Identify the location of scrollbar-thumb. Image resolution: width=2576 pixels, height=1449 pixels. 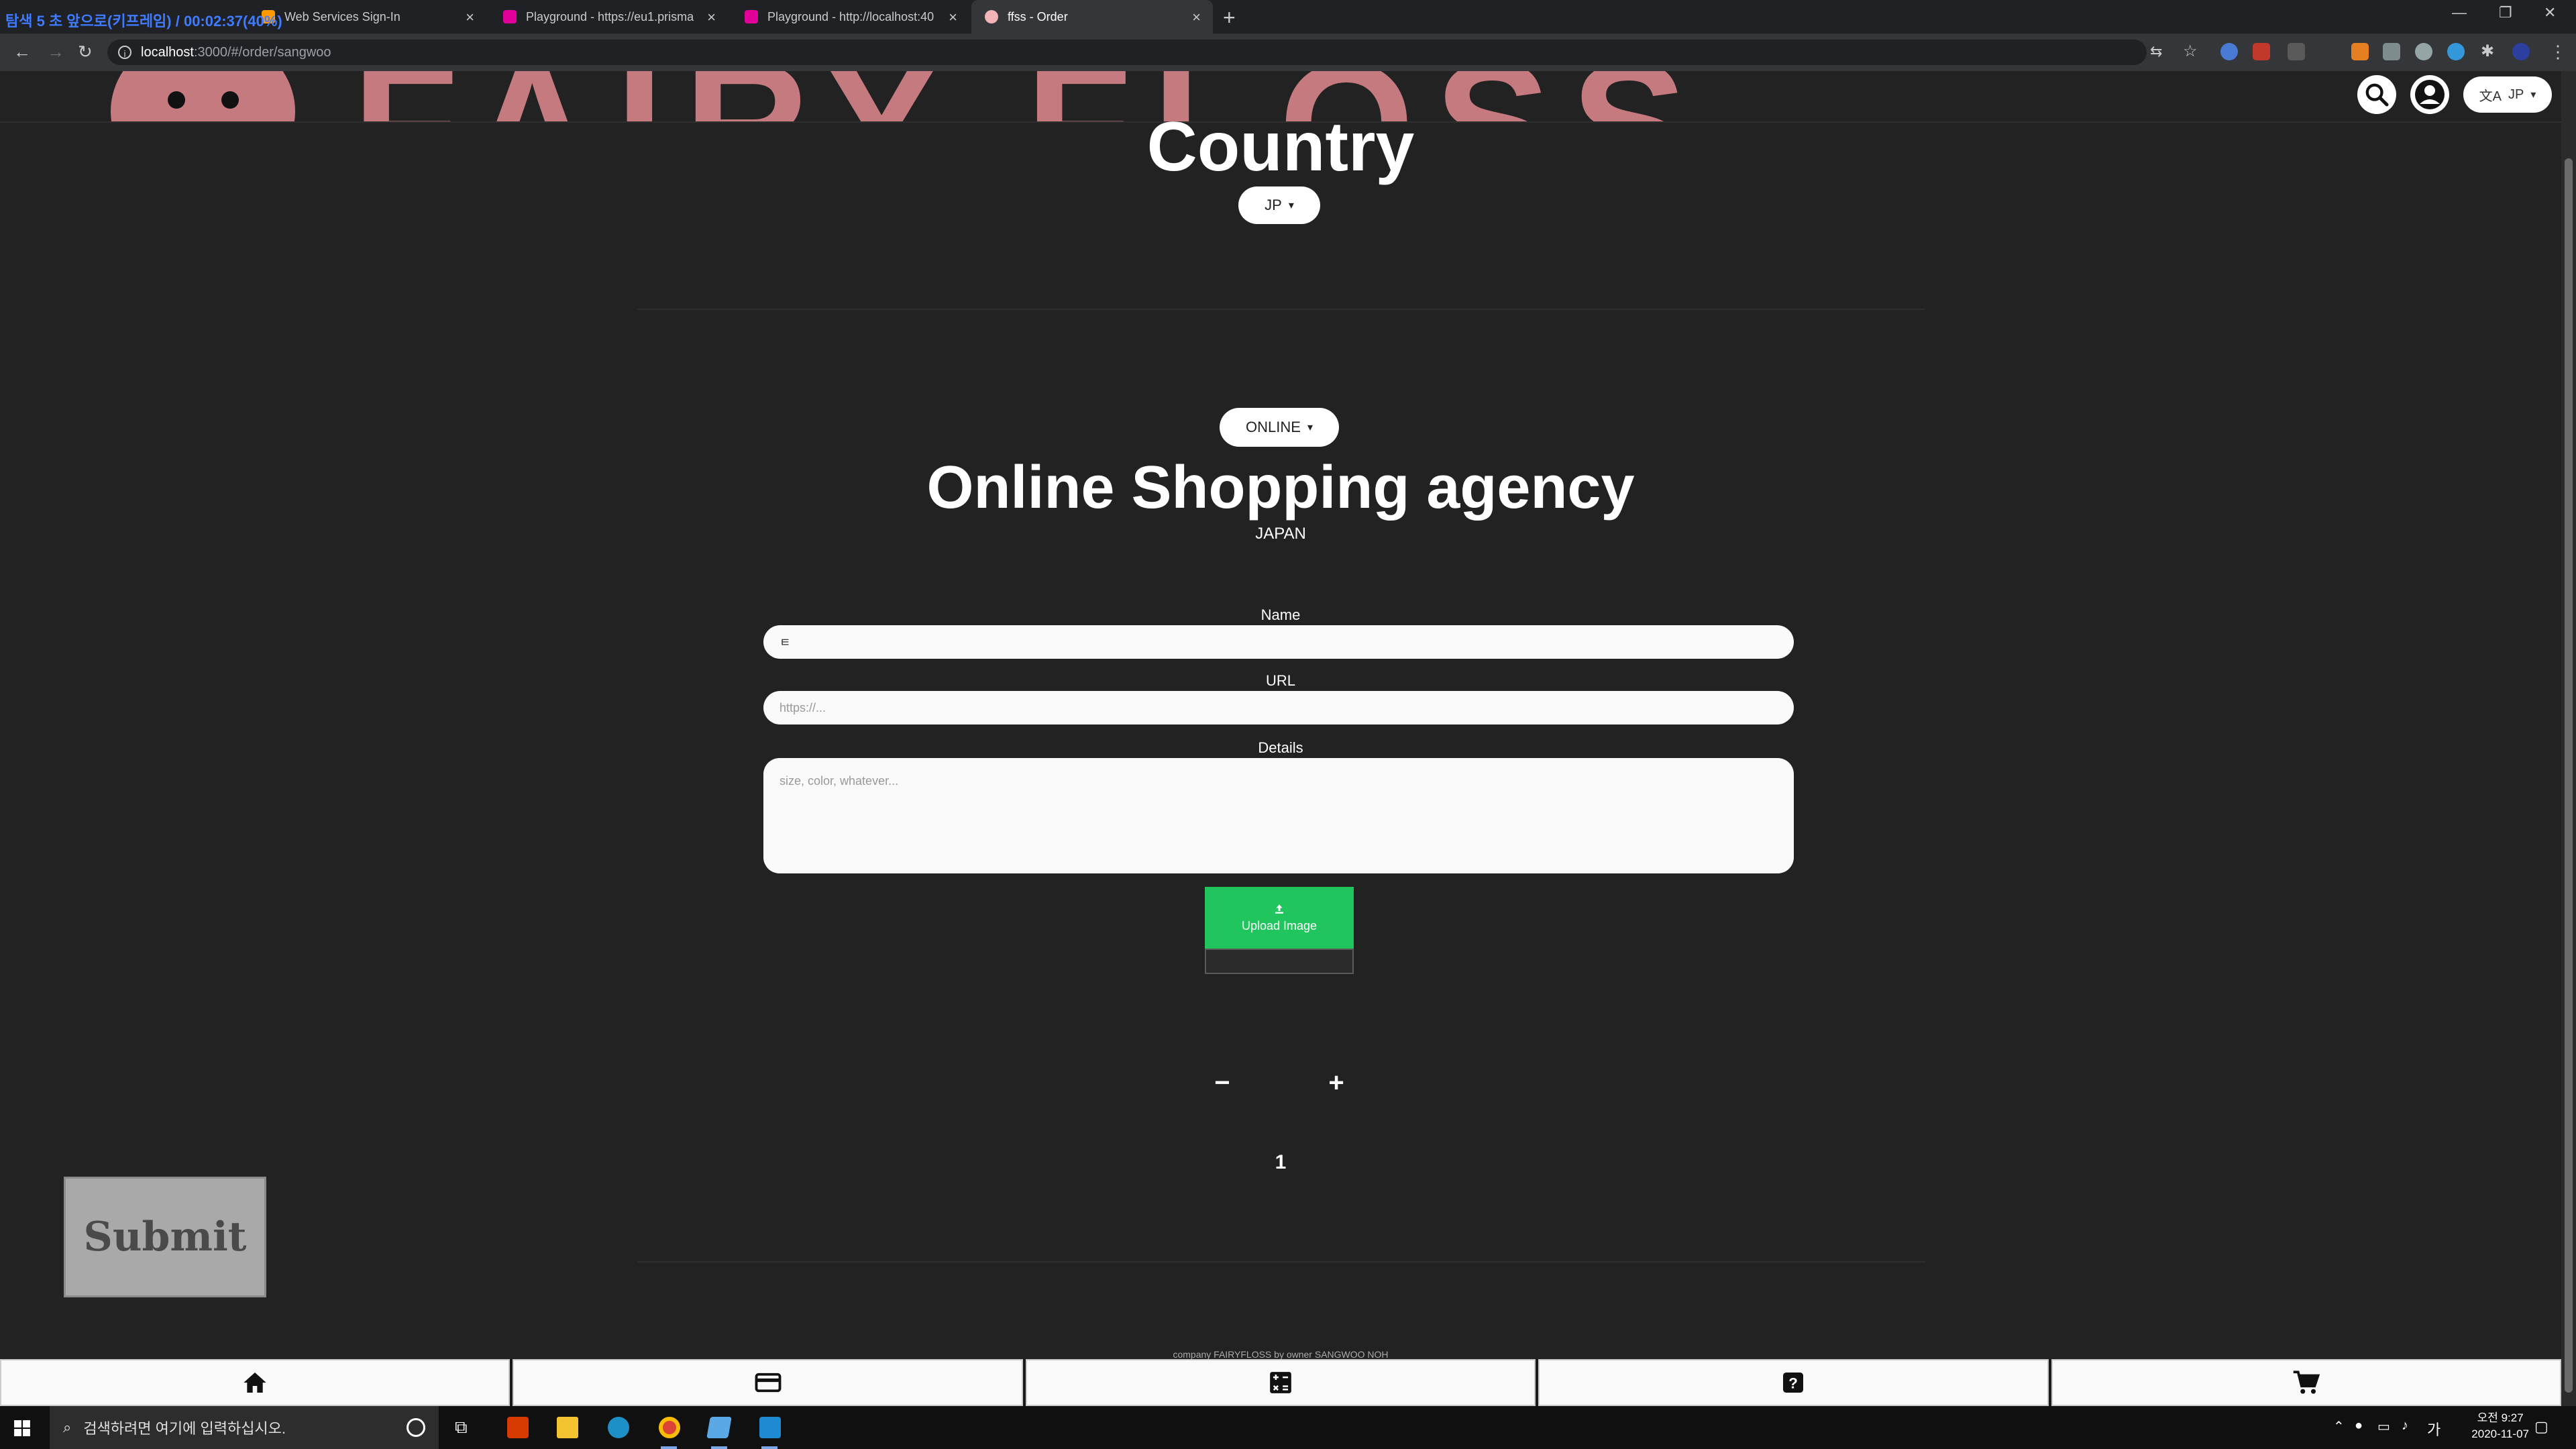
(2569, 775).